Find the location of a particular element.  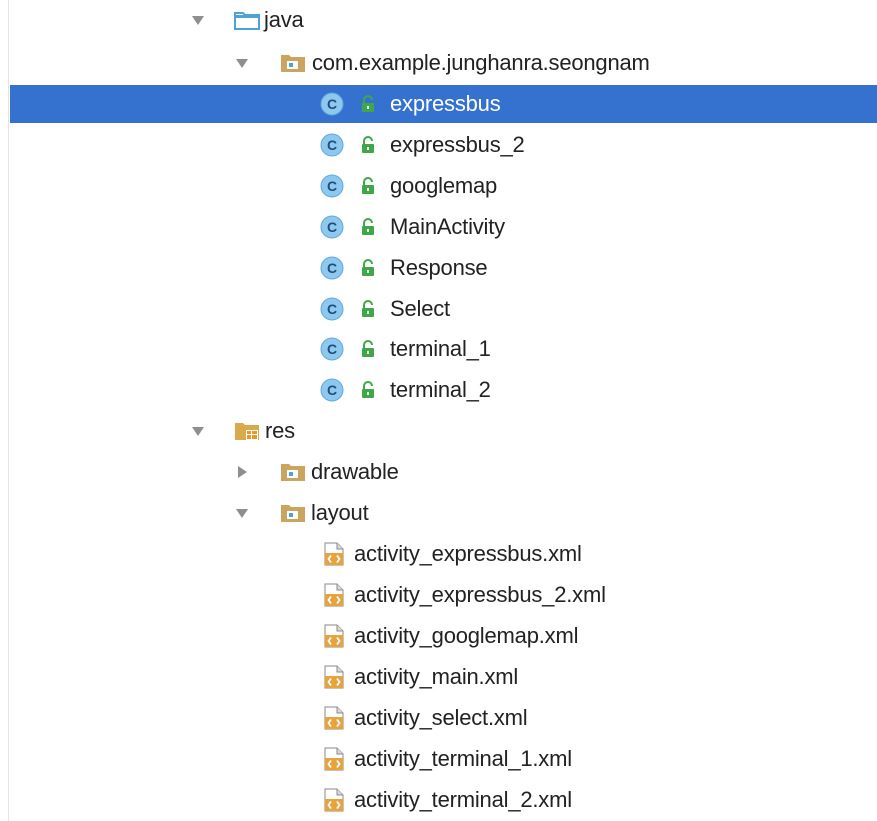

tree-node-label: terminal_2 is located at coordinates (440, 389).